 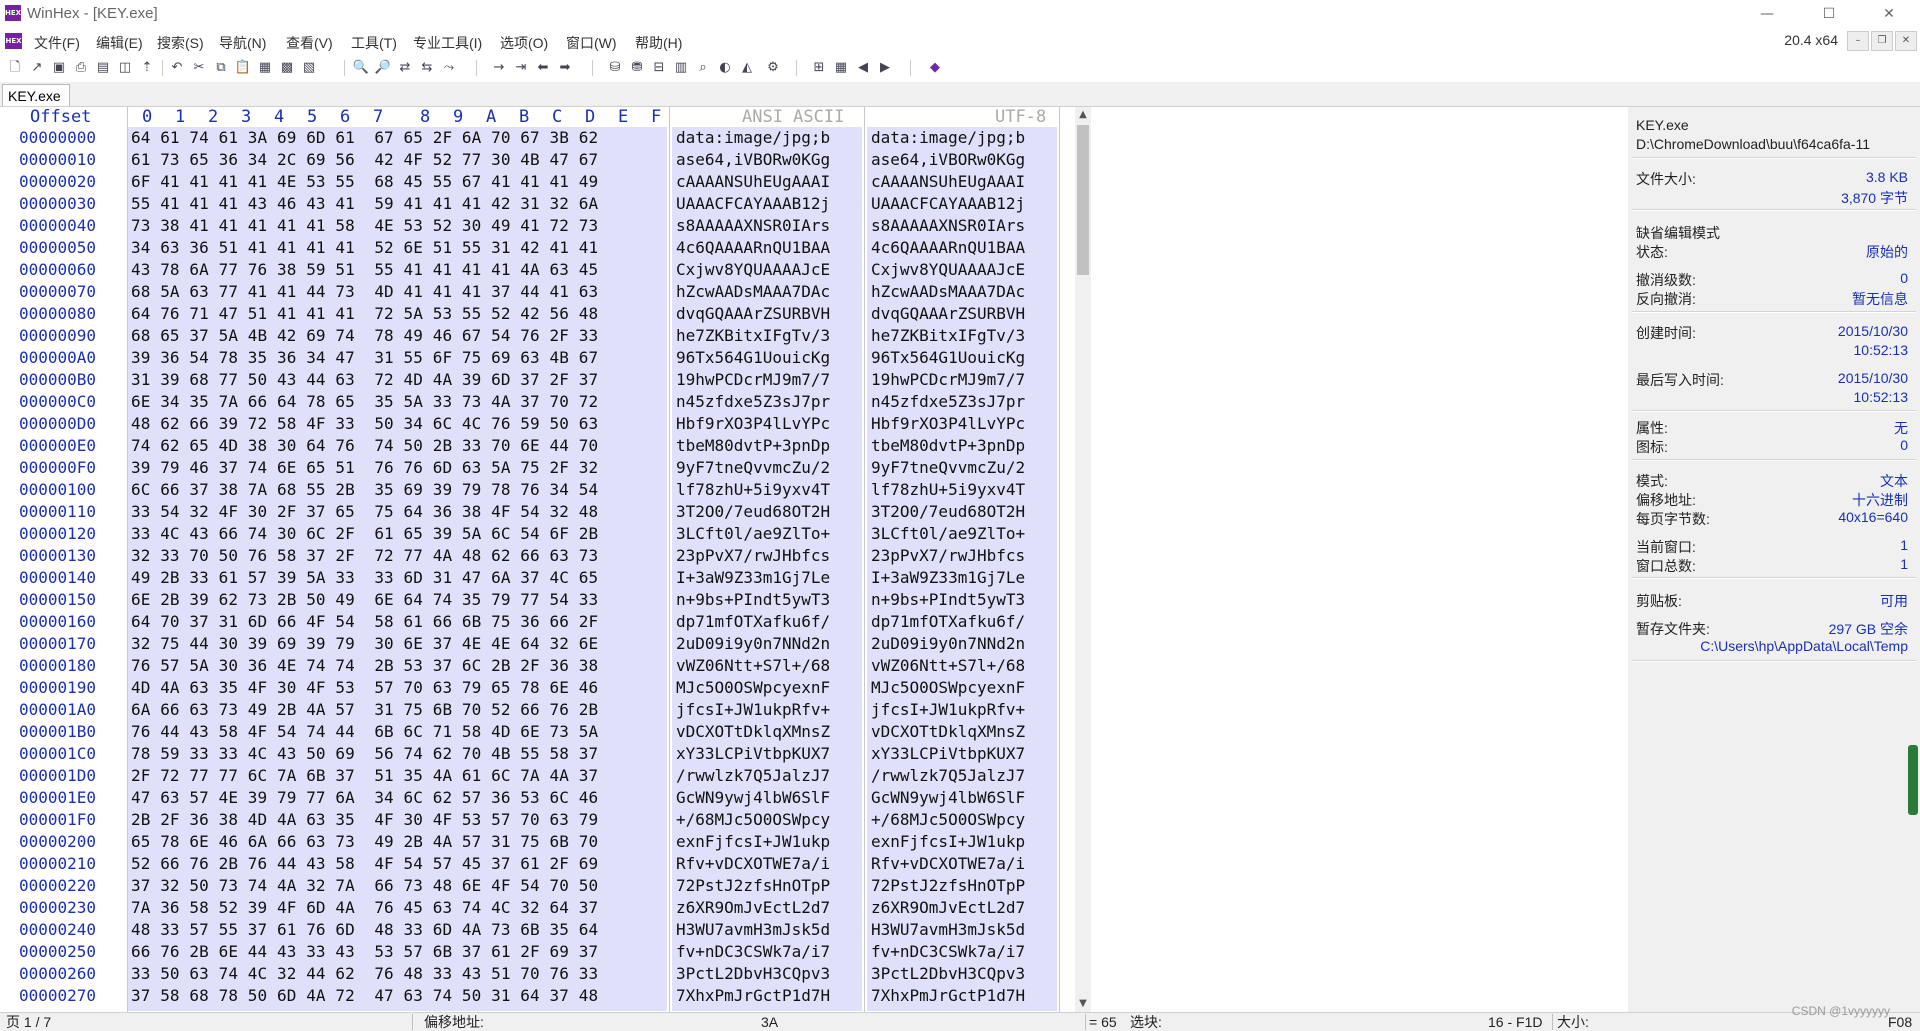 I want to click on utf8-text-row: Rfv+vDCXOTWE7a/i, so click(x=946, y=864).